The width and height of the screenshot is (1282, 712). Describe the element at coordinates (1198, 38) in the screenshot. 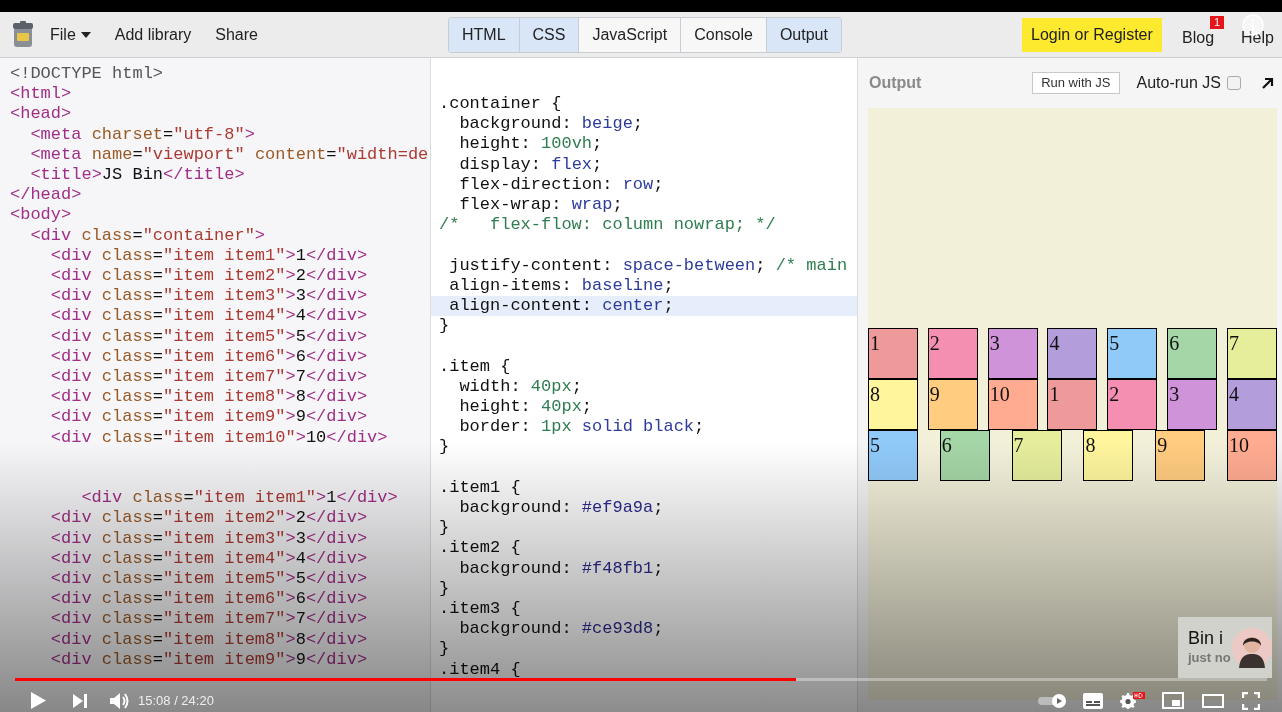

I see `blog-link: Blog` at that location.